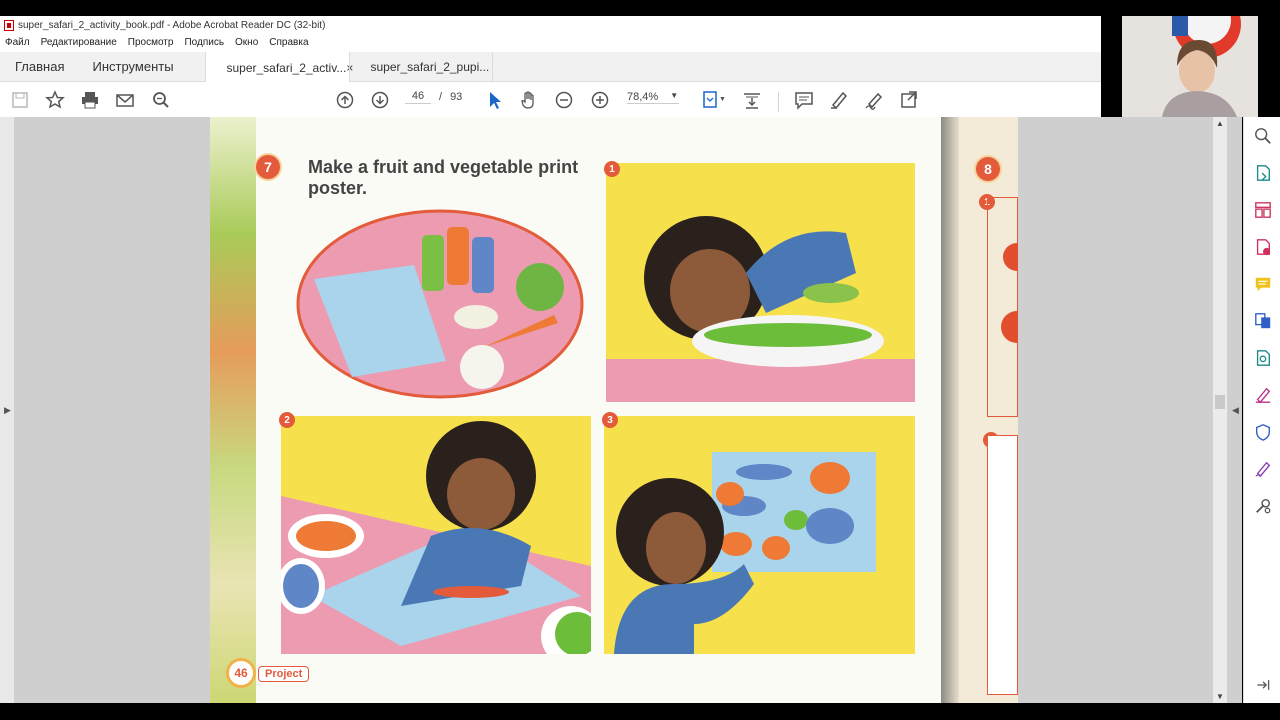  I want to click on presenter-video-image, so click(1190, 66).